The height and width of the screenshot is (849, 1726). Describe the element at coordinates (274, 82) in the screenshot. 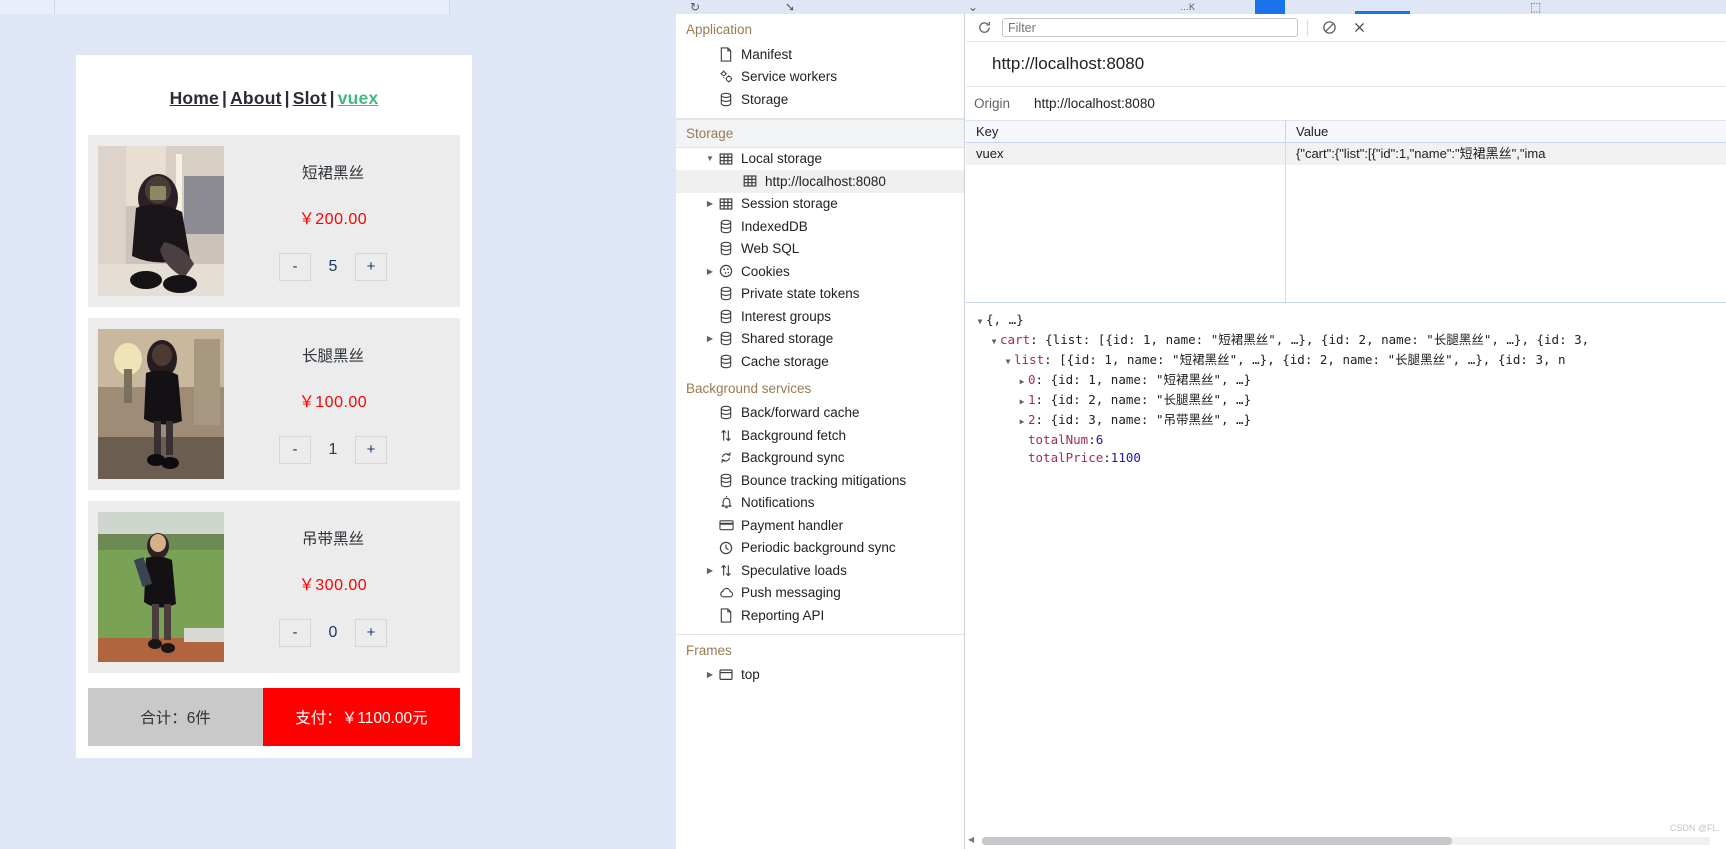

I see `main-navigation: Home | About | Slot | vuex` at that location.